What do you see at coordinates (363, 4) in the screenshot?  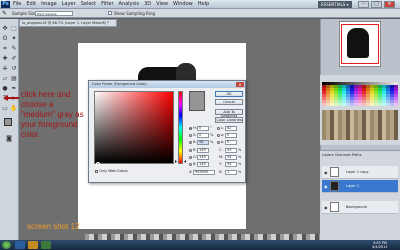 I see `minimize-button: –` at bounding box center [363, 4].